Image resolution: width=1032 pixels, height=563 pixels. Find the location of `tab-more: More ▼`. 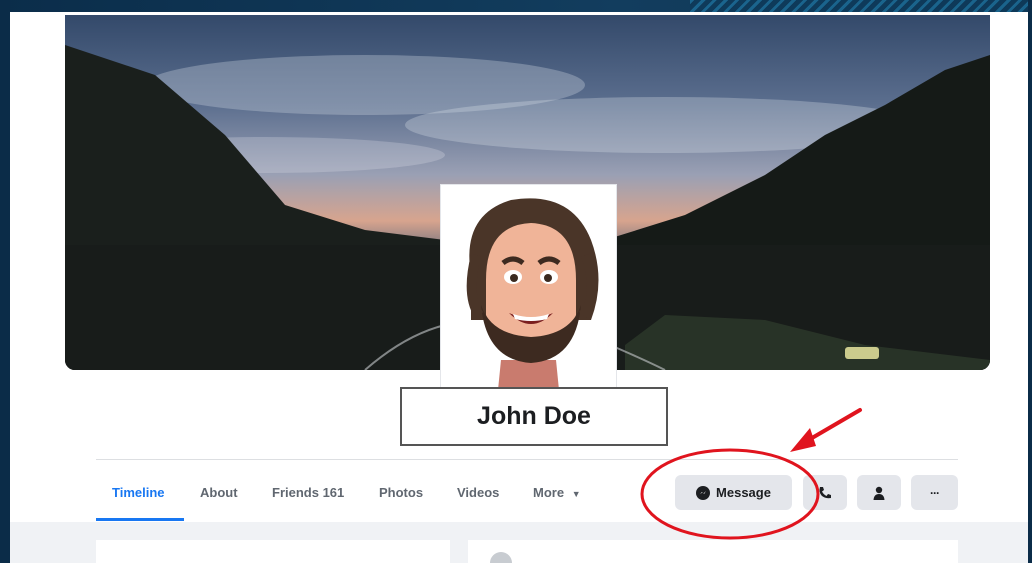

tab-more: More ▼ is located at coordinates (557, 492).